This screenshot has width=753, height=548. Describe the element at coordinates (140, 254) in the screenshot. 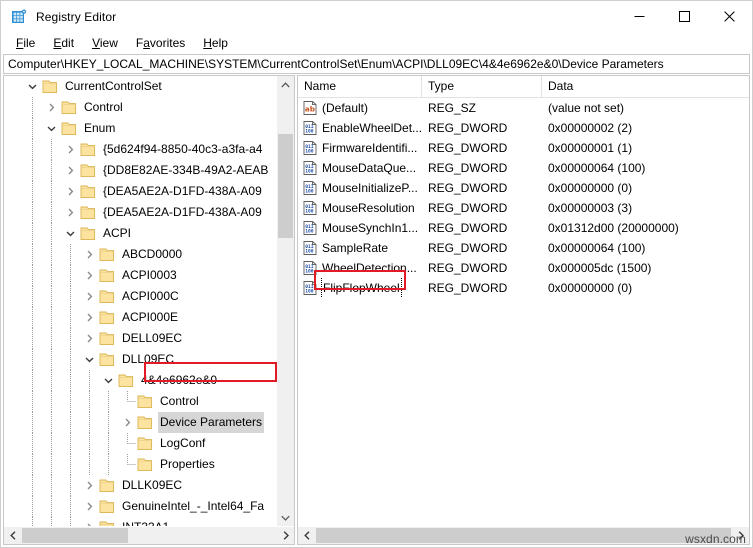

I see `tree-node: ABCD0000` at that location.